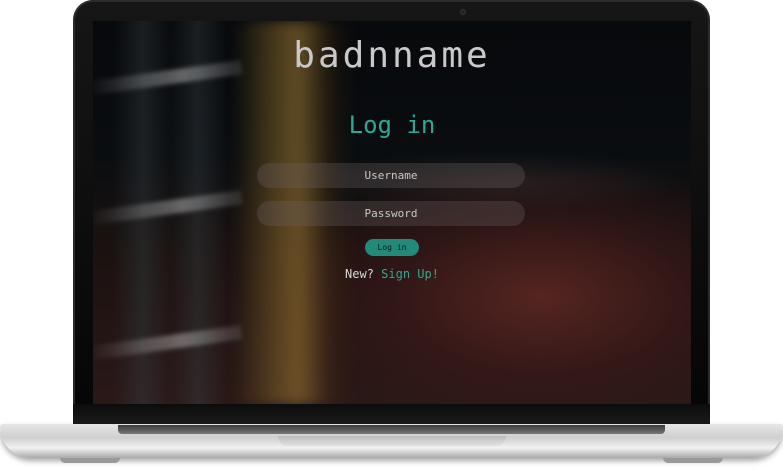 This screenshot has width=783, height=468. I want to click on signup-link: Sign Up!, so click(410, 274).